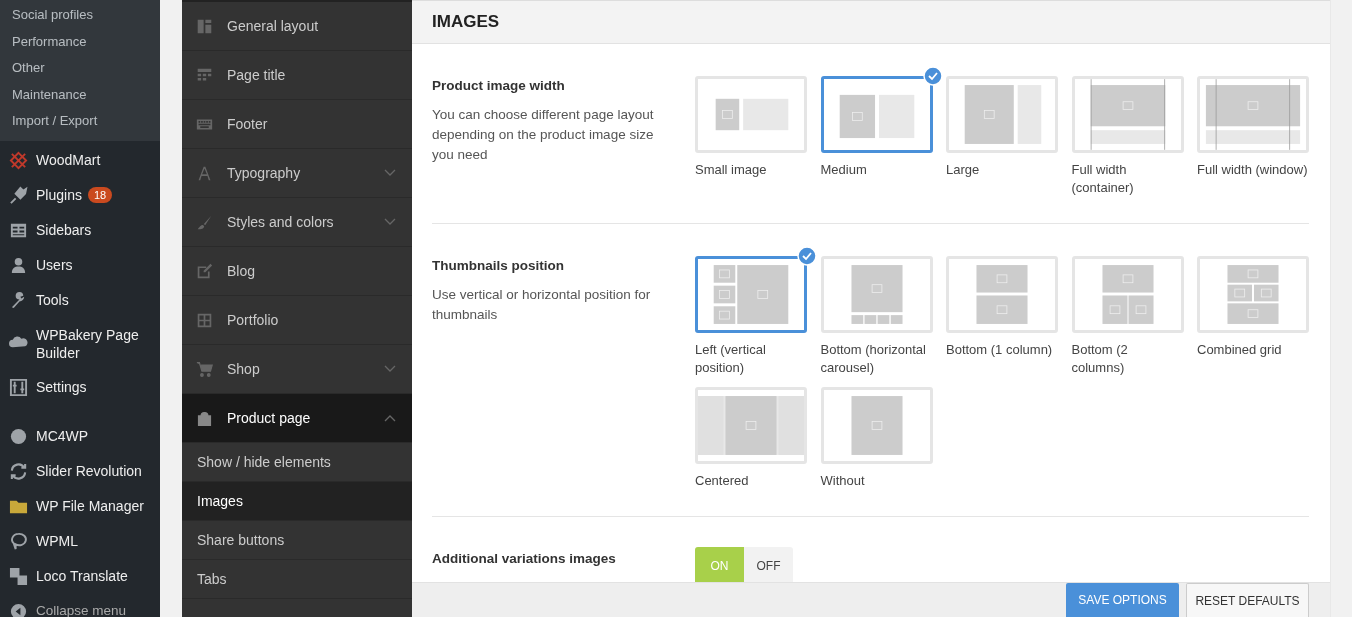 Image resolution: width=1352 pixels, height=617 pixels. What do you see at coordinates (18, 471) in the screenshot?
I see `refresh-icon` at bounding box center [18, 471].